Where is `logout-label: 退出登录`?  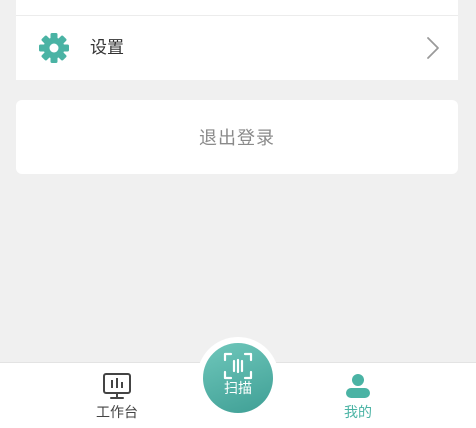
logout-label: 退出登录 is located at coordinates (237, 138).